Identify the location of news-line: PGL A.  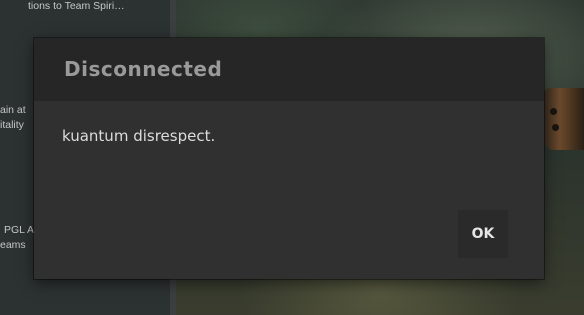
(19, 230).